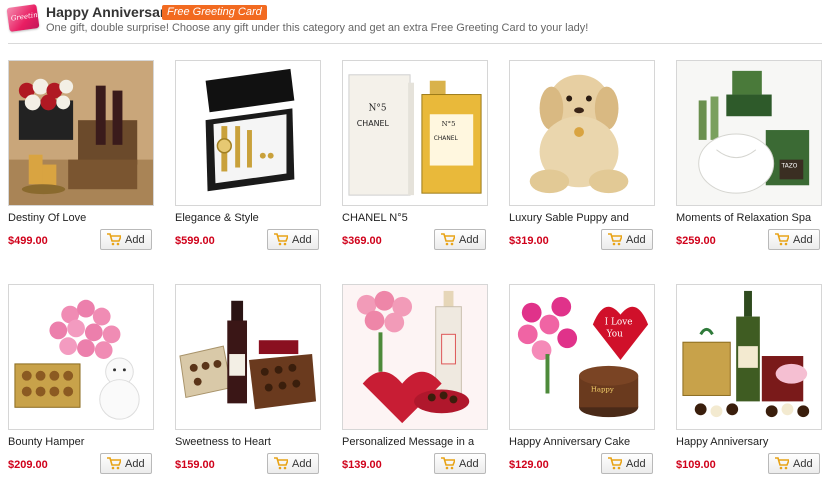 The height and width of the screenshot is (477, 830). What do you see at coordinates (408, 442) in the screenshot?
I see `product-name: Personalized Message in a` at bounding box center [408, 442].